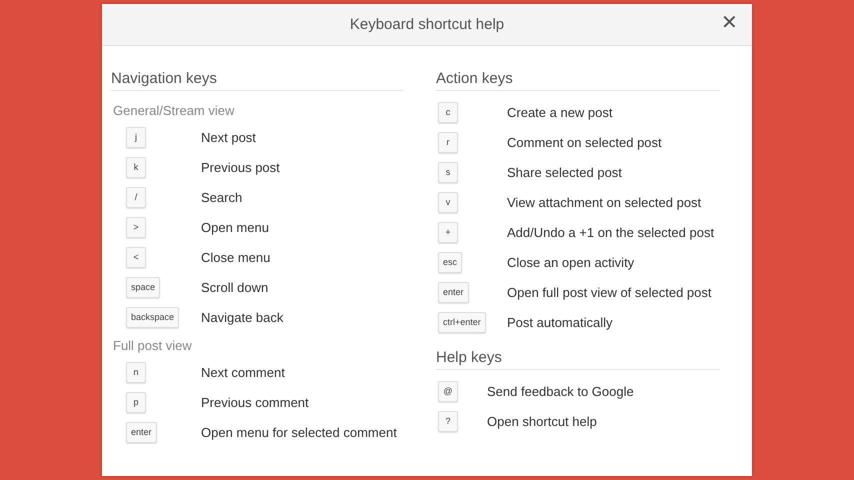 This screenshot has width=854, height=480. Describe the element at coordinates (560, 322) in the screenshot. I see `shortcut-description: Post automatically` at that location.